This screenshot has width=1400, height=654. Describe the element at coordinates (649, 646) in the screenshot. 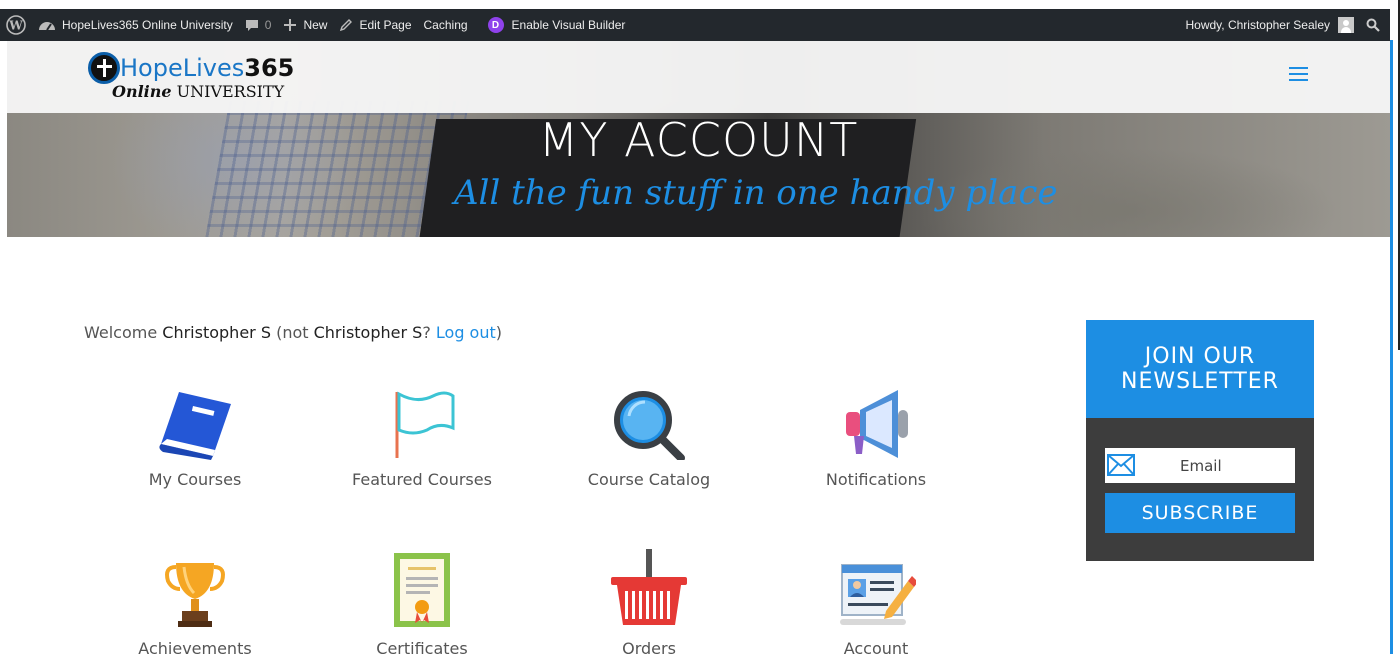

I see `tile-label: Orders` at that location.